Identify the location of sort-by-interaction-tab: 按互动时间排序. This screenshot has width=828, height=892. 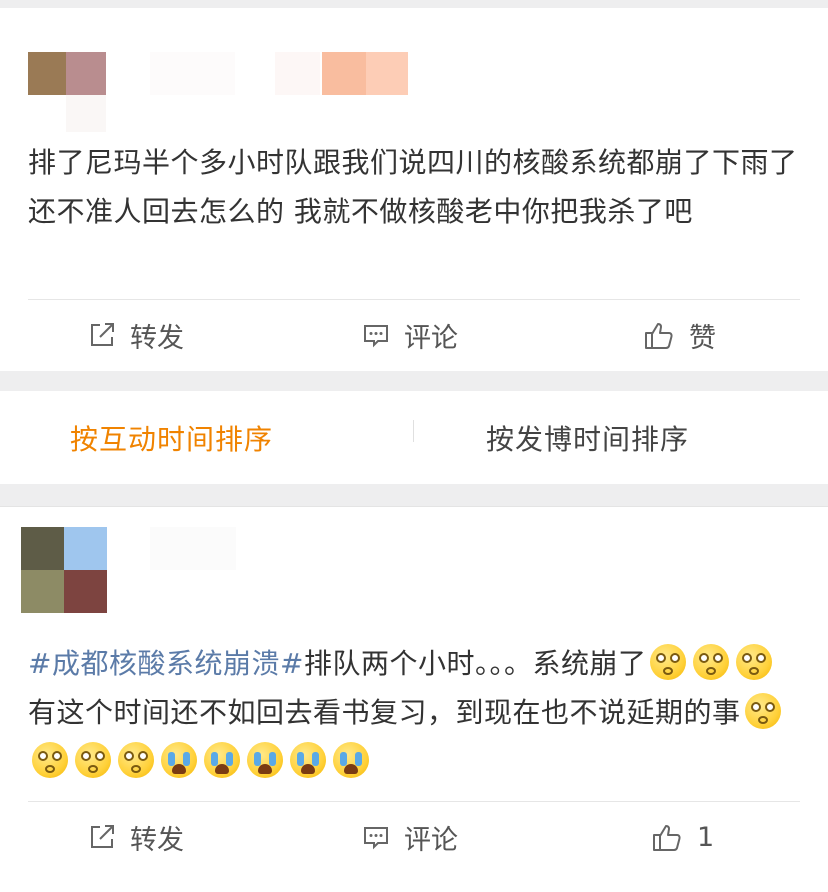
(171, 437).